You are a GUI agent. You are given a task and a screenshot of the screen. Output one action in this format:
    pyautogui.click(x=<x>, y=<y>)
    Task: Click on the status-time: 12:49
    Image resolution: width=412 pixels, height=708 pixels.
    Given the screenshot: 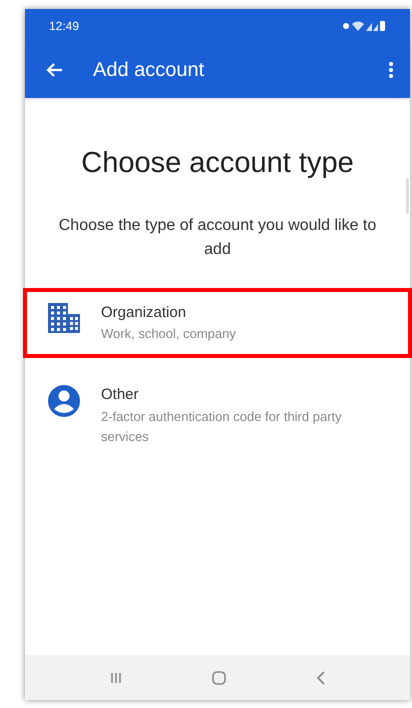 What is the action you would take?
    pyautogui.click(x=64, y=26)
    